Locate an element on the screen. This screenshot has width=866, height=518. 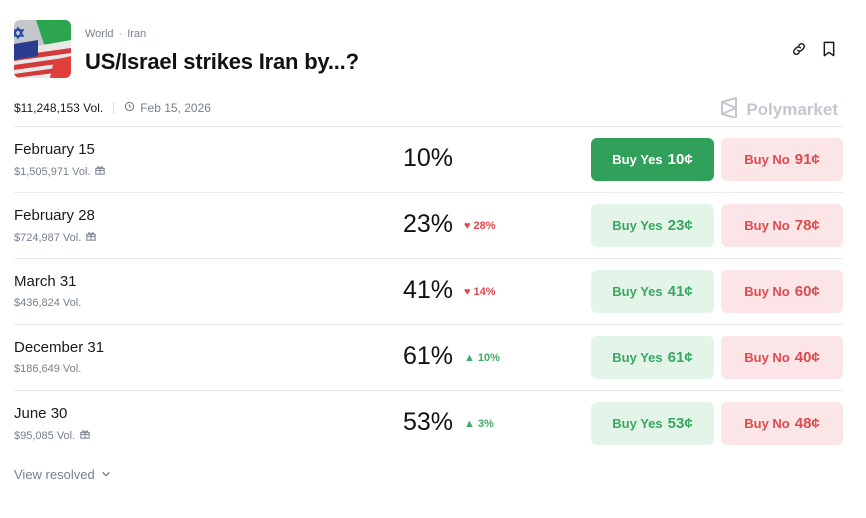
market-header: World · Iran US/Israel strikes Iran by...? is located at coordinates (433, 50).